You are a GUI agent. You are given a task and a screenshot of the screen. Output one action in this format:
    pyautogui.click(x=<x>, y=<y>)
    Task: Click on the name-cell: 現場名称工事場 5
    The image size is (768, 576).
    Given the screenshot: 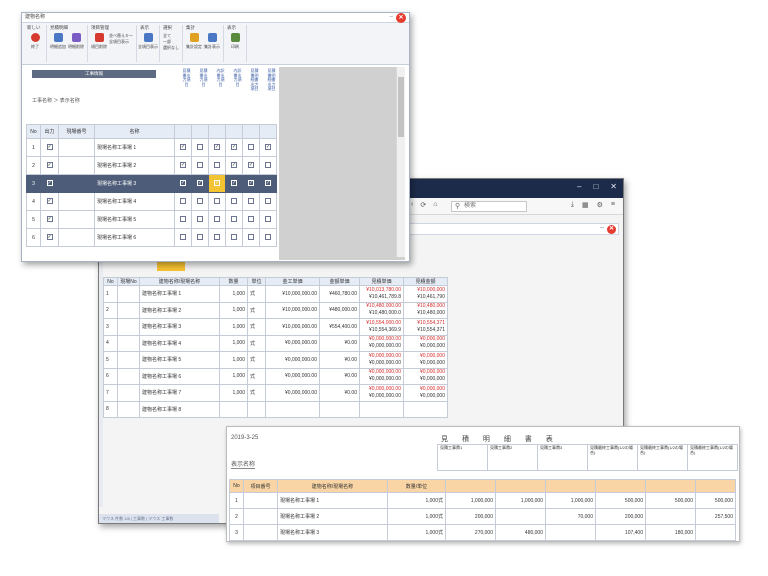 What is the action you would take?
    pyautogui.click(x=134, y=219)
    